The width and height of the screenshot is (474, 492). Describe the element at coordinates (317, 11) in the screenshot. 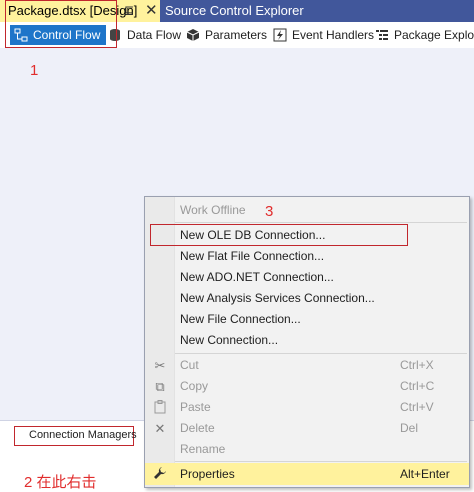

I see `tab-source-control-explorer: Source Control Explorer` at that location.